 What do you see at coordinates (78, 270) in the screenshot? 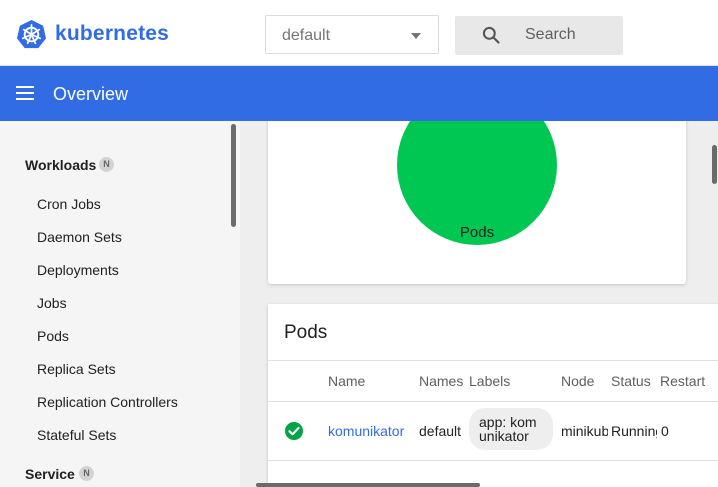
I see `sidebar-item-deployments: Deployments` at bounding box center [78, 270].